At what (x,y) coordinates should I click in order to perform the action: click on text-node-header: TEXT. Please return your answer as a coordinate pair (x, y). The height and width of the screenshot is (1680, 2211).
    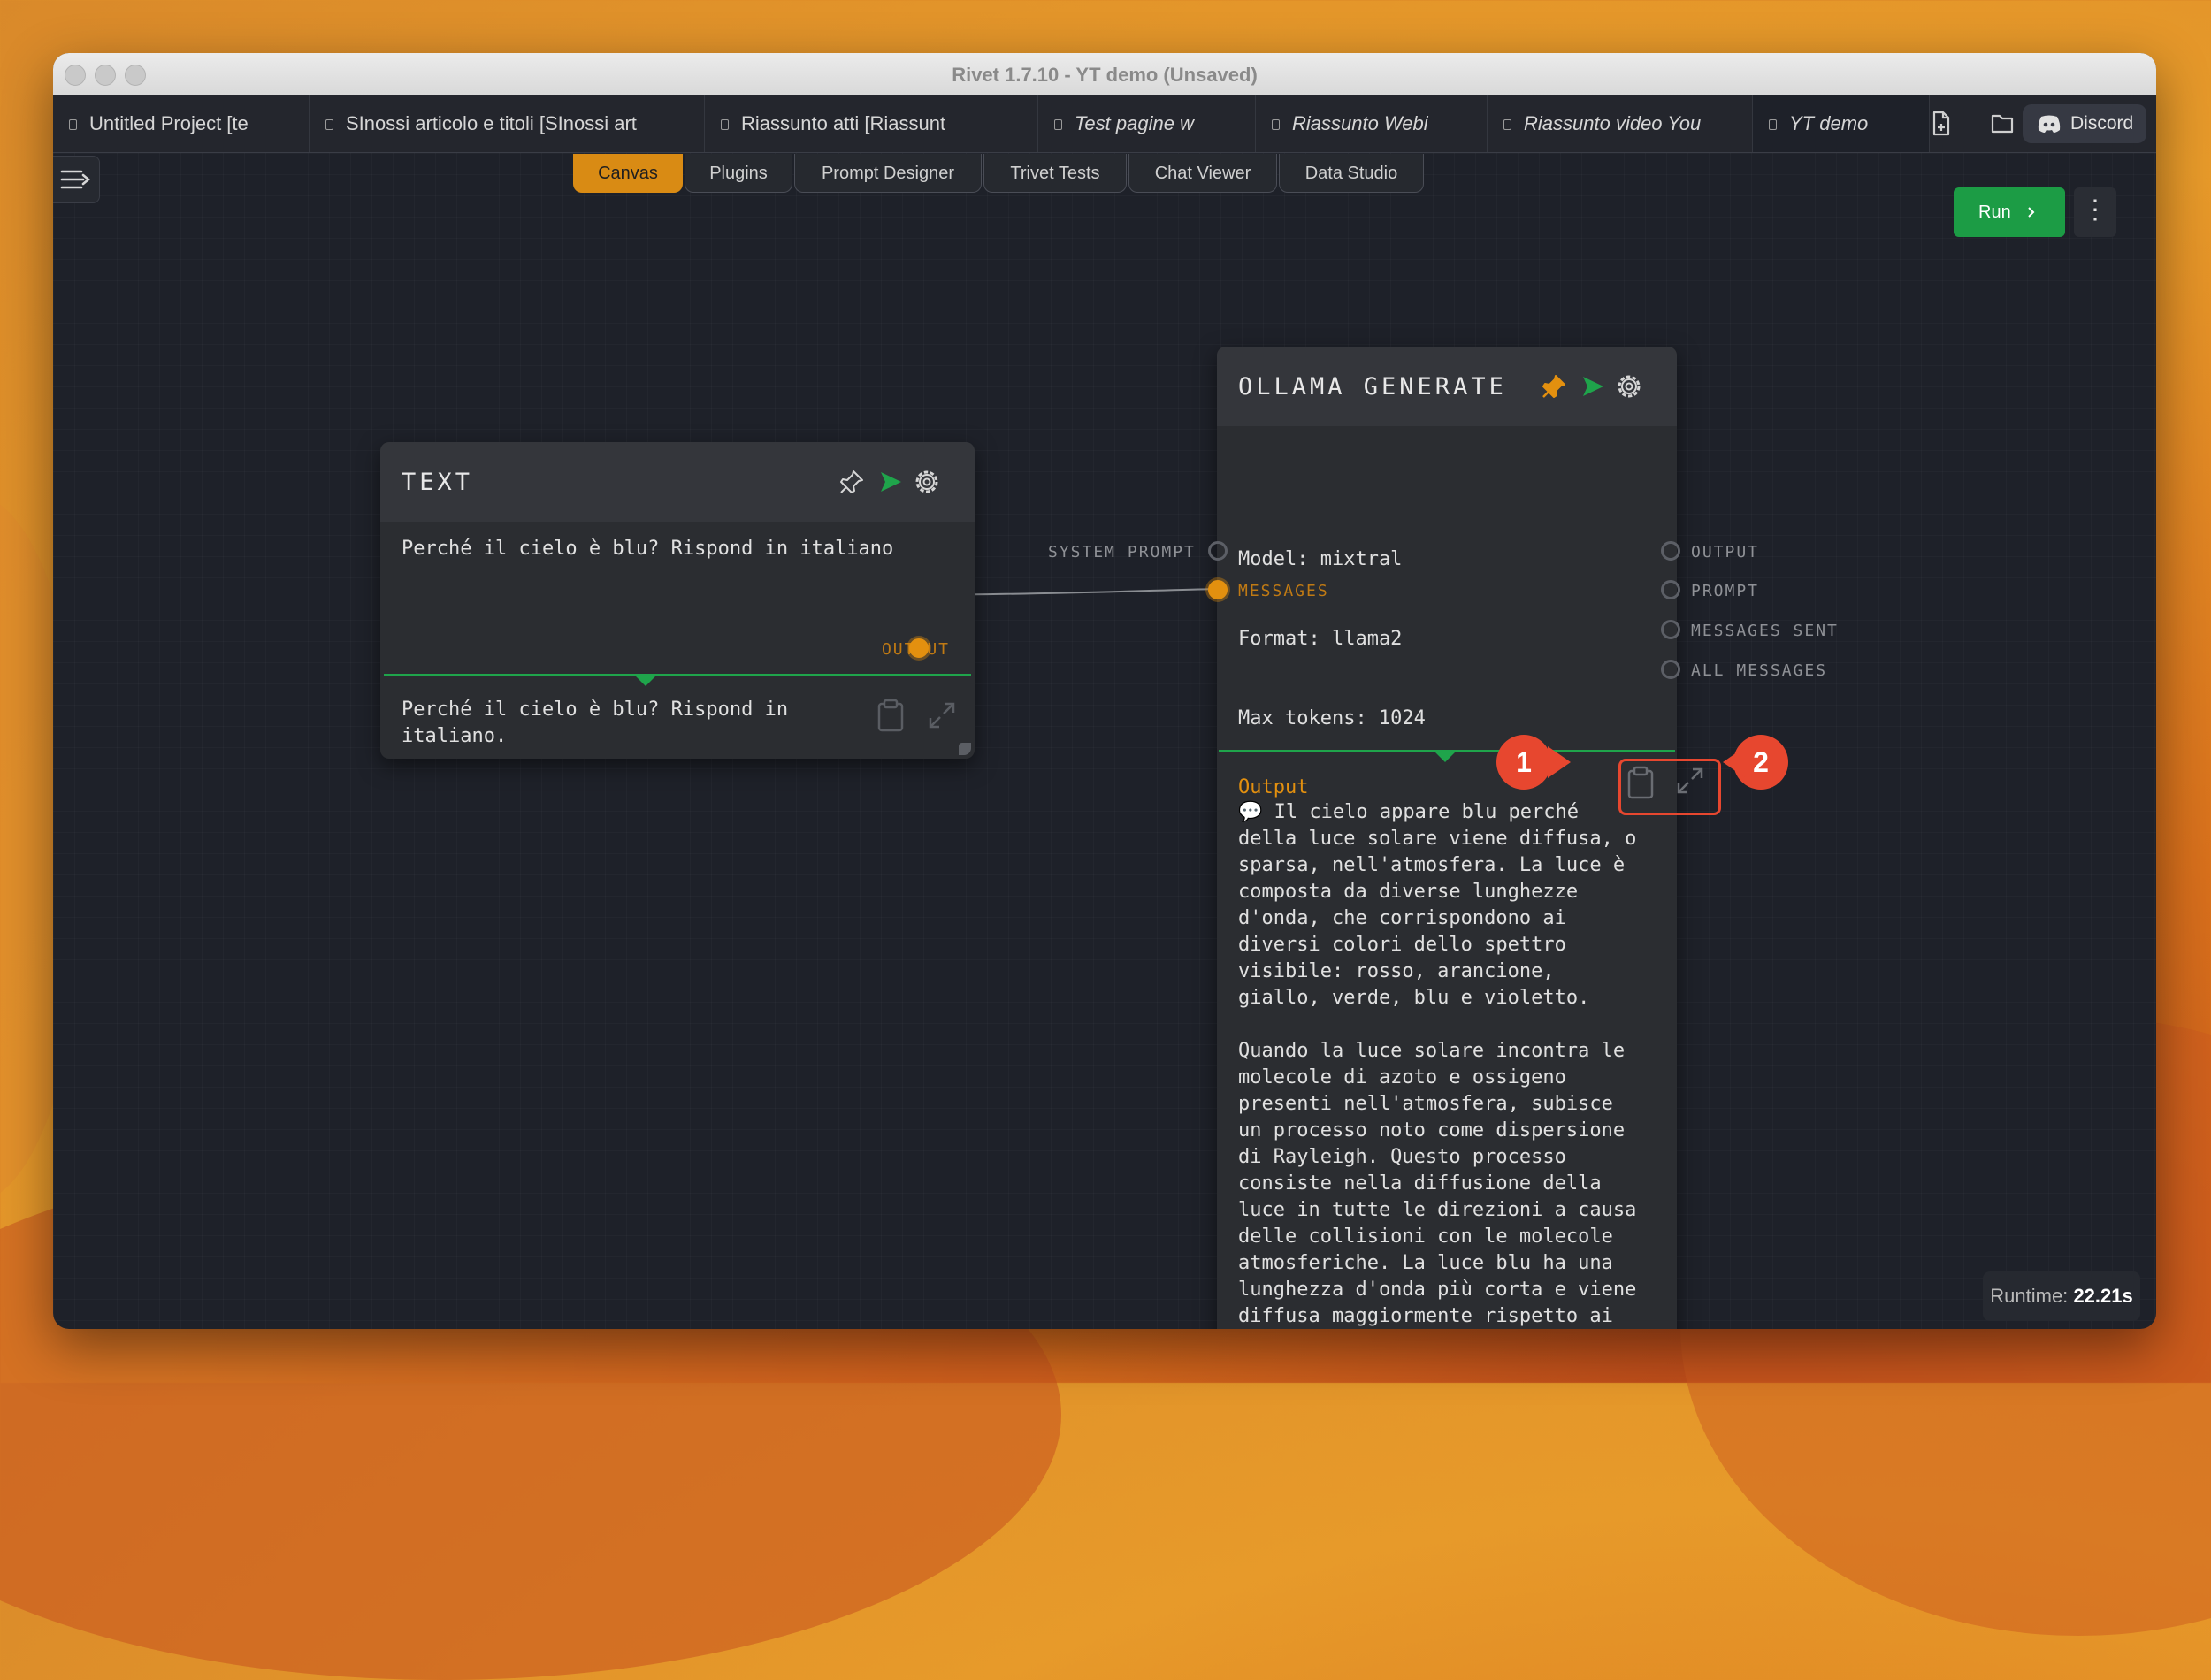
    Looking at the image, I should click on (677, 482).